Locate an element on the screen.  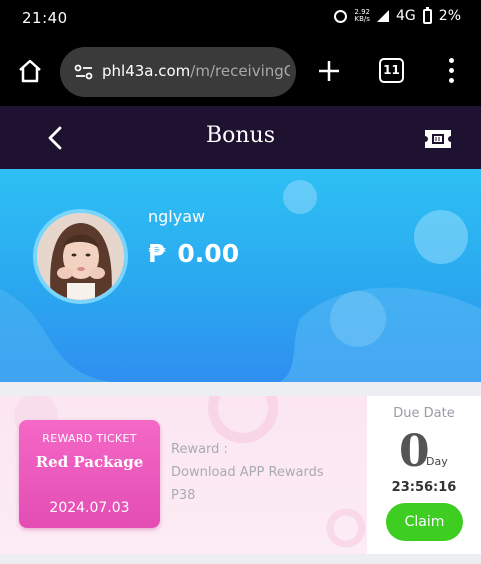
ticket-date: 2024.07.03 is located at coordinates (89, 508).